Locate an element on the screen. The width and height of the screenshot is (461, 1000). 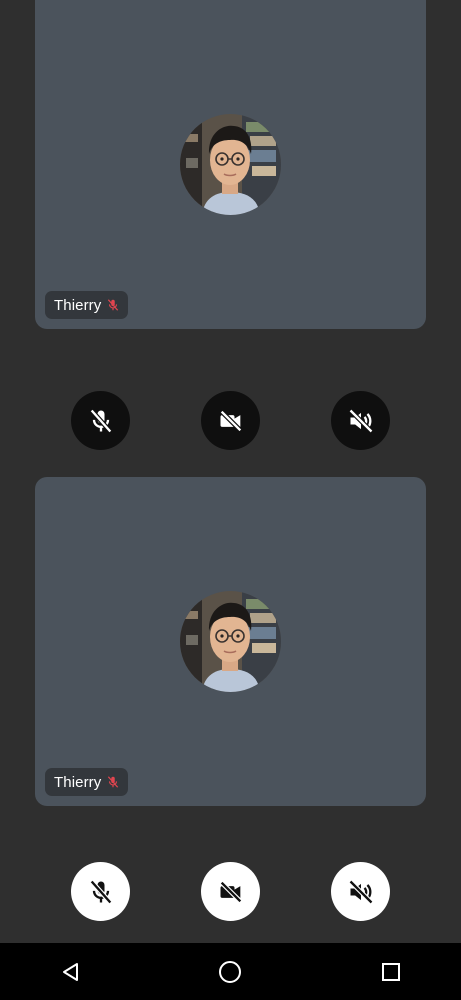
system-navigation-bar is located at coordinates (230, 971).